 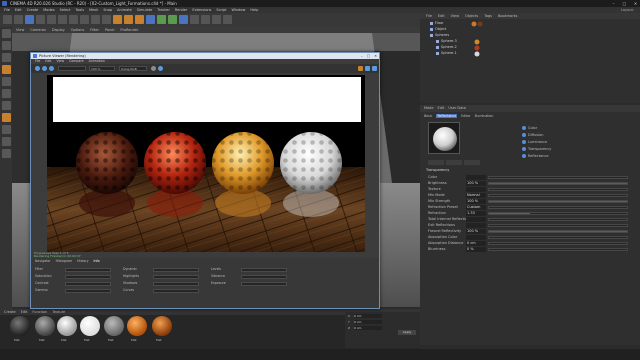 I want to click on property-row: Brightness 100 %, so click(x=531, y=183).